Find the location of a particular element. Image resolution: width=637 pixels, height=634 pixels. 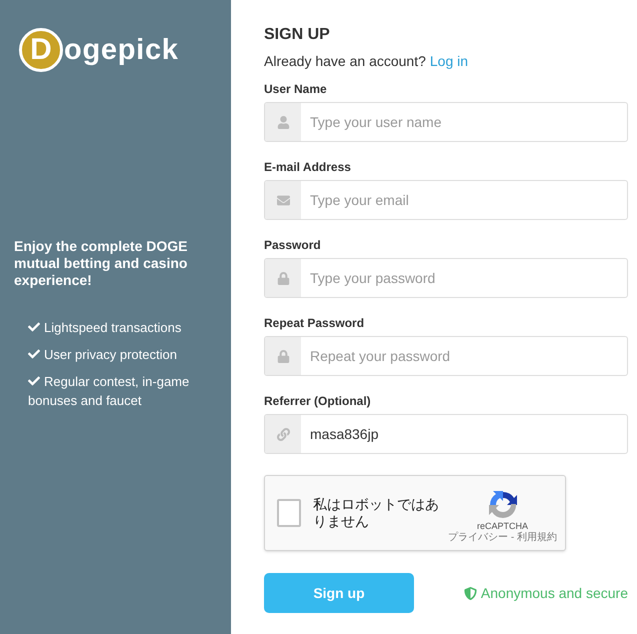

field-label: User Name is located at coordinates (296, 89).